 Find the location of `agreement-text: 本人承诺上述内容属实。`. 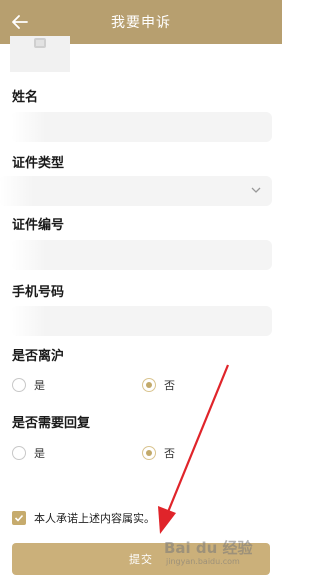

agreement-text: 本人承诺上述内容属实。 is located at coordinates (94, 518).